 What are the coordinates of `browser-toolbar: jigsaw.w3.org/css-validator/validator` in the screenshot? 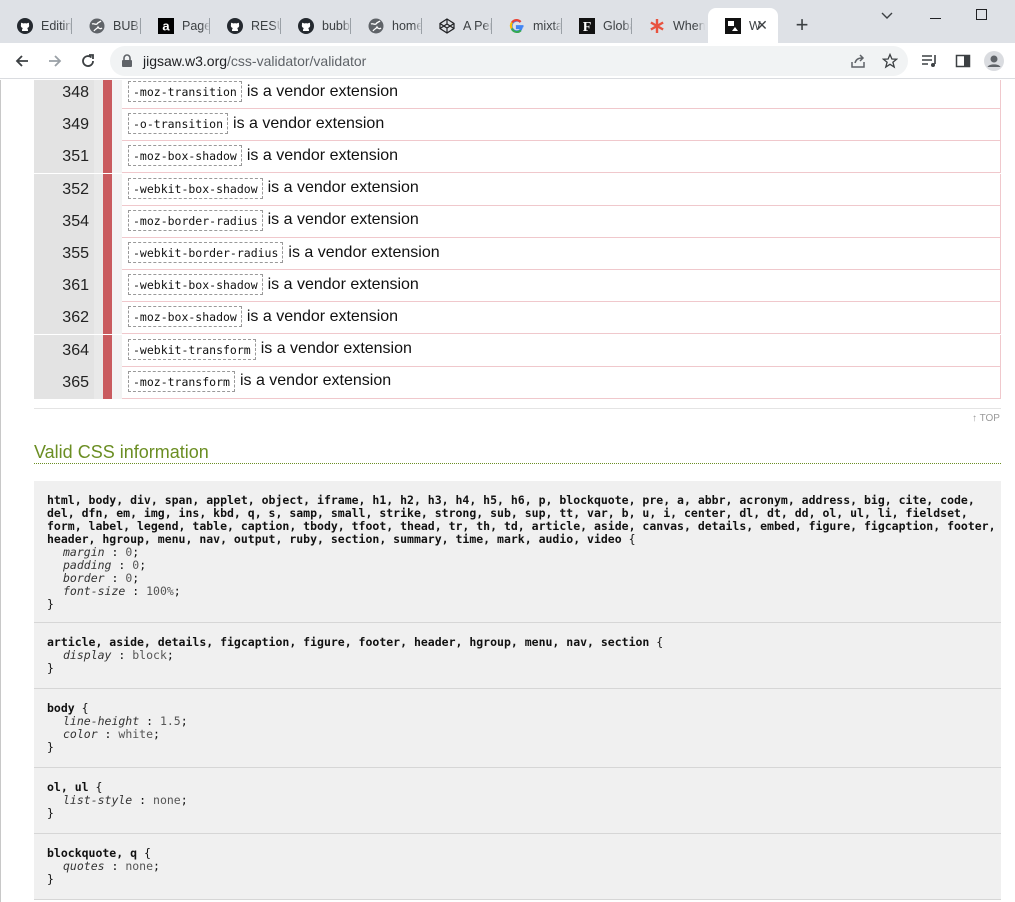 It's located at (507, 61).